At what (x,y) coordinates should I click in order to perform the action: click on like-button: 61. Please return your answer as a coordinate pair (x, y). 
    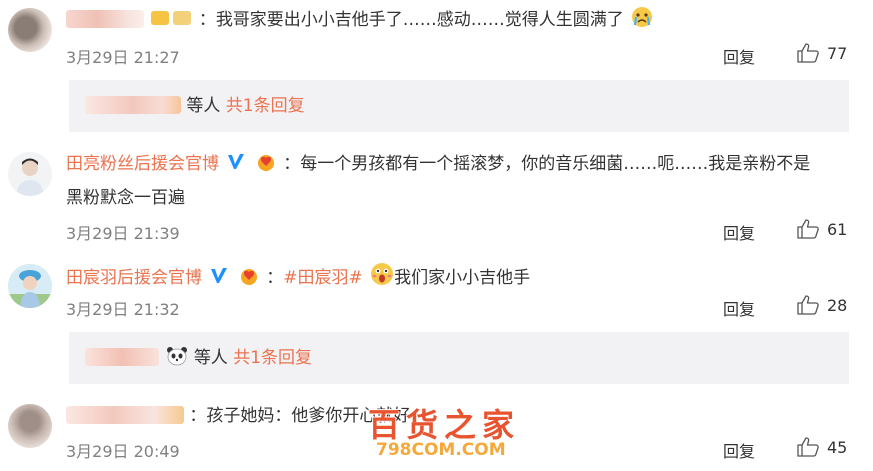
    Looking at the image, I should click on (827, 230).